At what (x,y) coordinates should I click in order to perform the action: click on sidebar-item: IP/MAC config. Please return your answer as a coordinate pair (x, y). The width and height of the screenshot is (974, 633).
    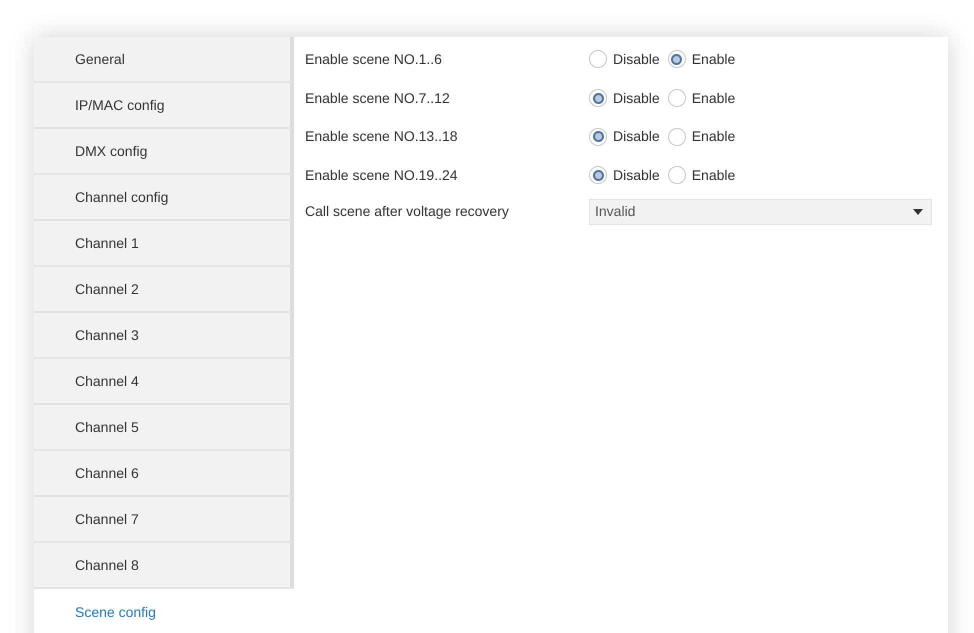
    Looking at the image, I should click on (164, 106).